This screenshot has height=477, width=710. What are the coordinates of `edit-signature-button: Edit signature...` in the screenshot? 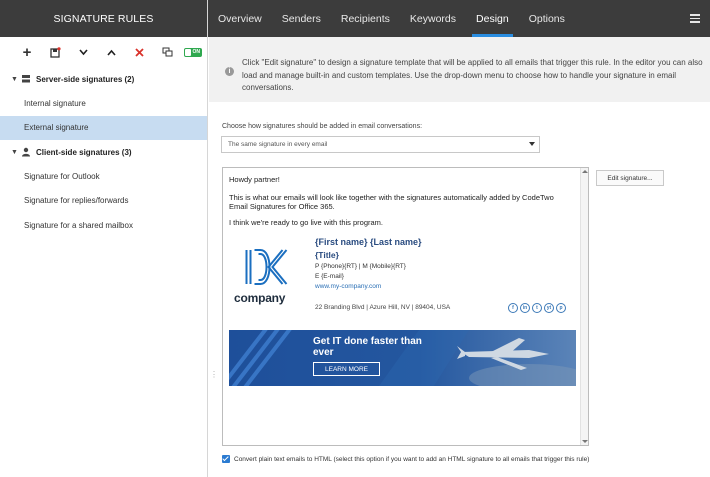 It's located at (630, 178).